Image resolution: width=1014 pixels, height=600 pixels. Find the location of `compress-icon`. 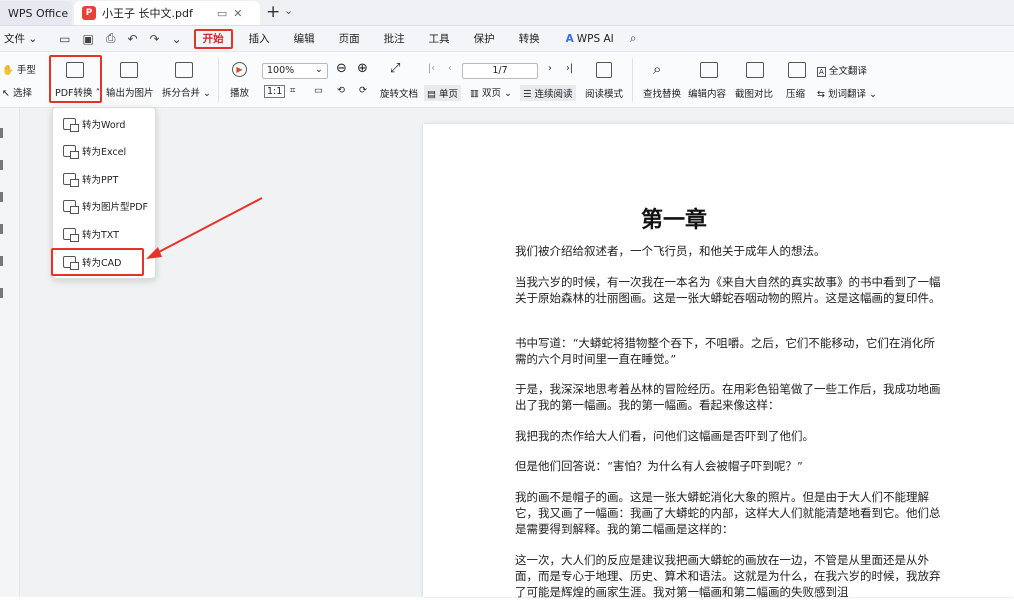

compress-icon is located at coordinates (797, 70).